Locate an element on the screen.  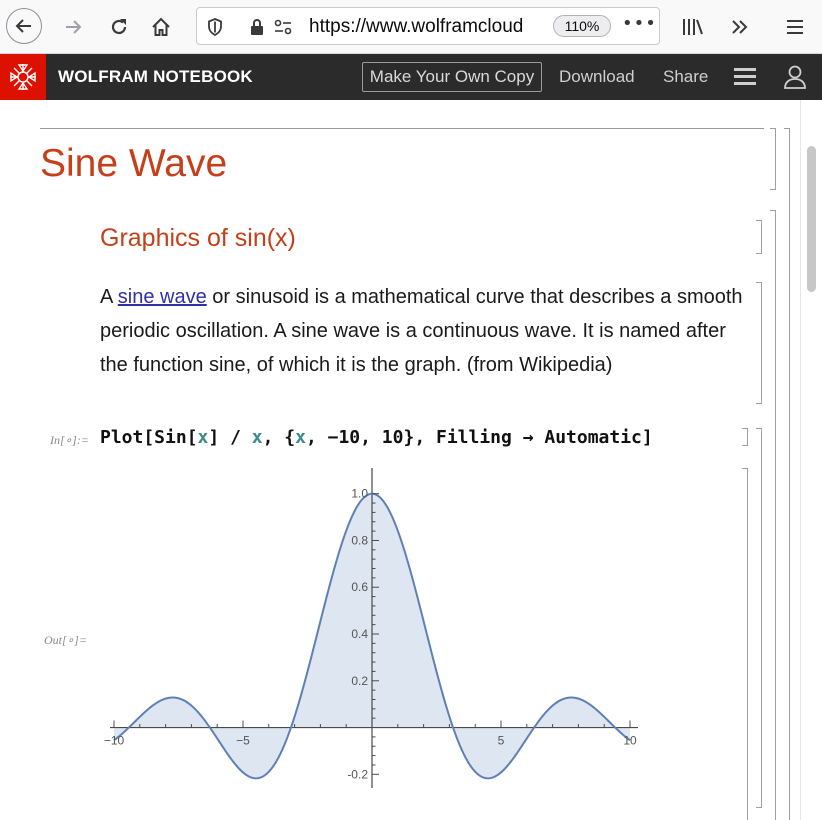
x-tick-label: −5 is located at coordinates (243, 741).